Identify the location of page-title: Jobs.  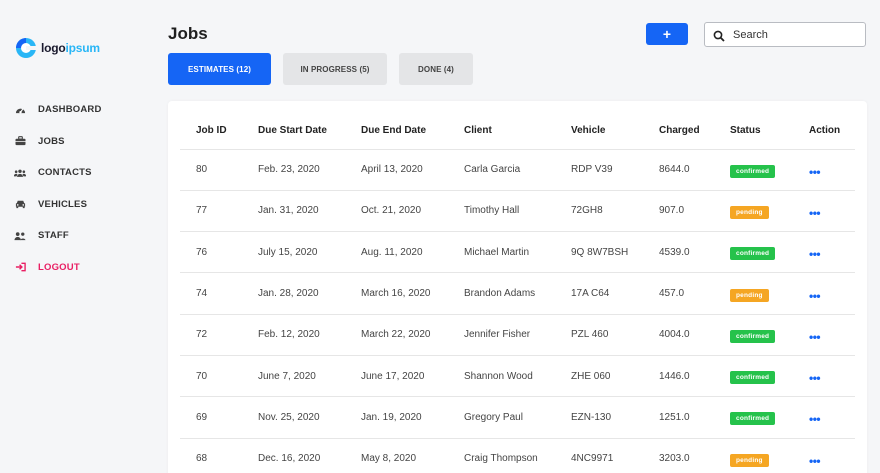
(188, 33).